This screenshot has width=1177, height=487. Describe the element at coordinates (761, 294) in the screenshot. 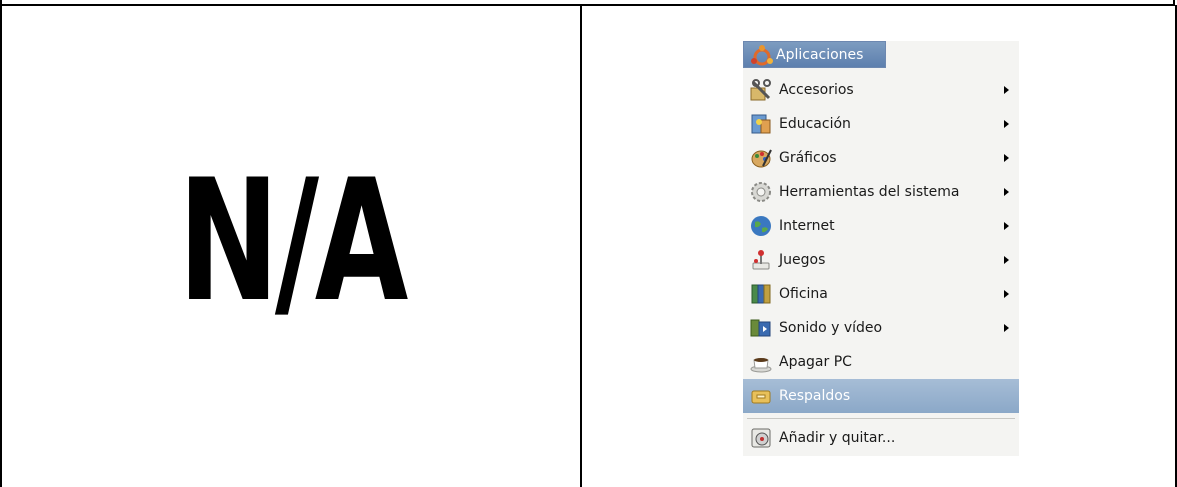

I see `office-icon` at that location.